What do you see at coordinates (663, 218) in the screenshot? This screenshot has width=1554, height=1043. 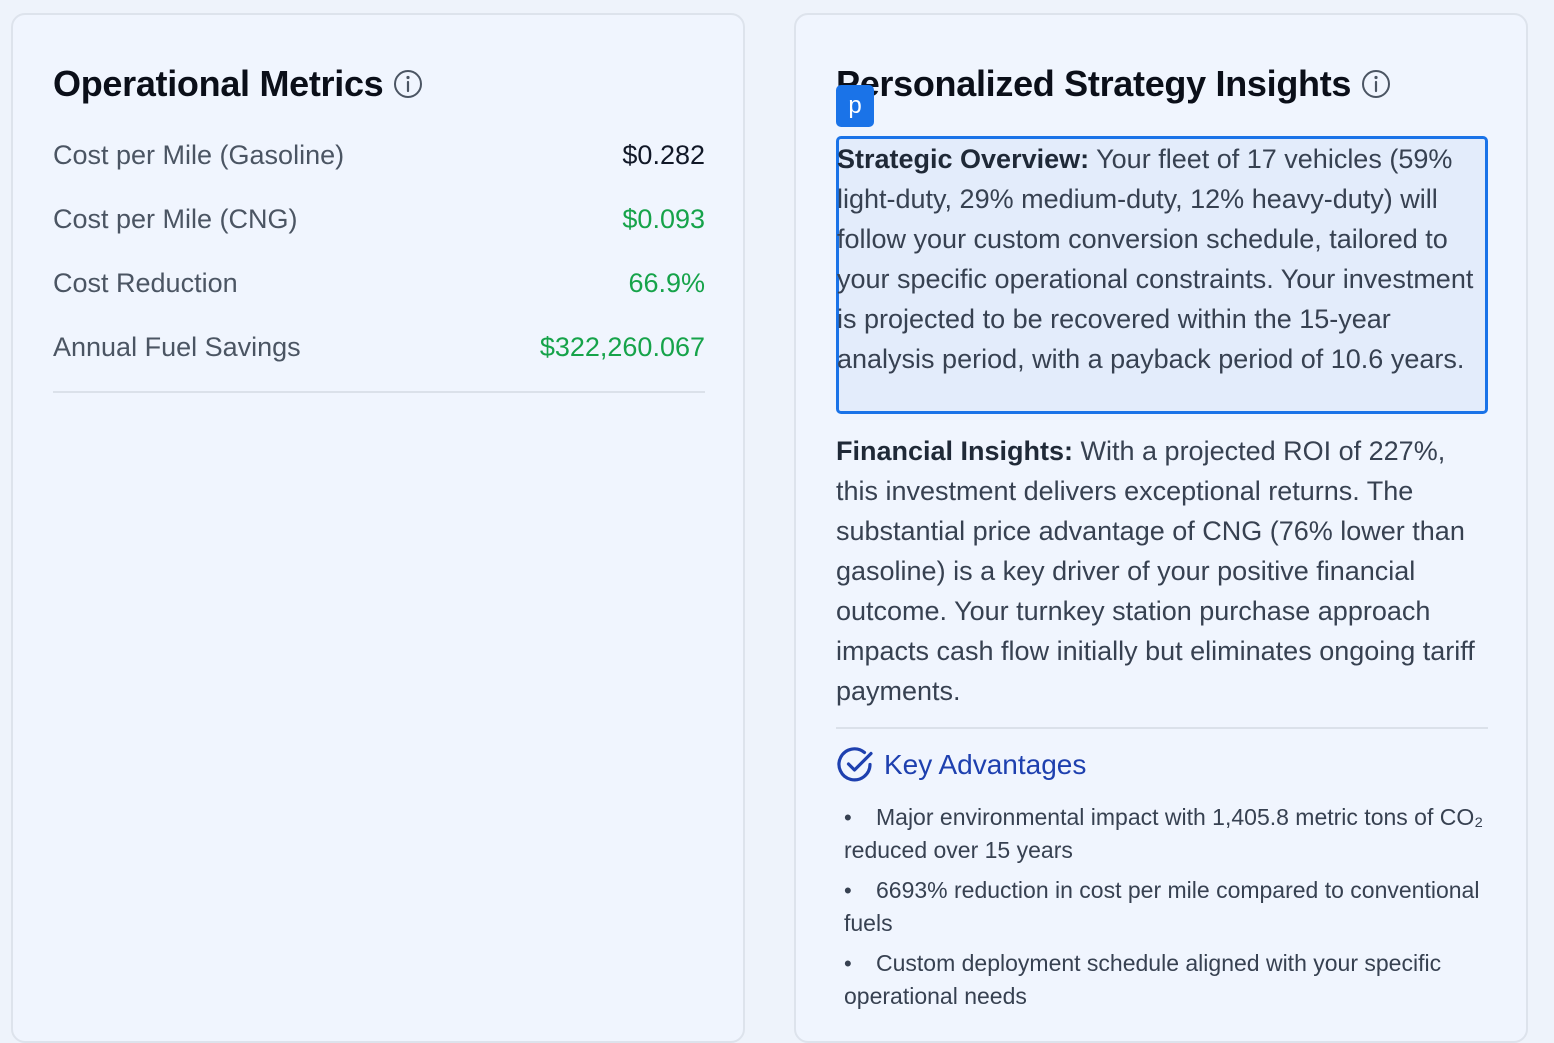 I see `metric-value: $0.093` at bounding box center [663, 218].